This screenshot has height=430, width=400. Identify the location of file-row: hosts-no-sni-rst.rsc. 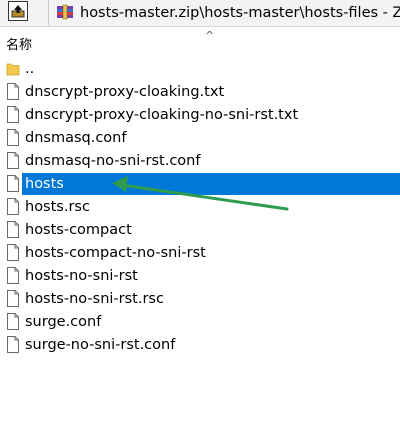
(200, 299).